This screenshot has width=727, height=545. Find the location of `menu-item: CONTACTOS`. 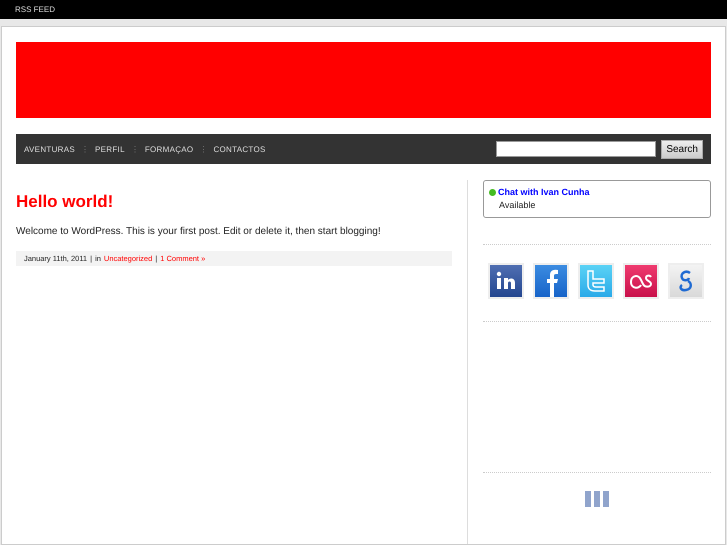

menu-item: CONTACTOS is located at coordinates (239, 149).